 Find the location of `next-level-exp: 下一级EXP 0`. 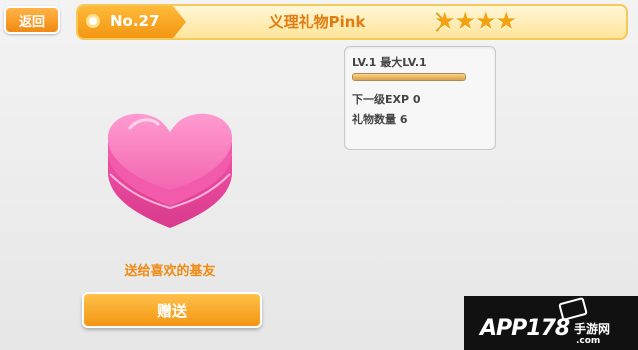

next-level-exp: 下一级EXP 0 is located at coordinates (386, 99).